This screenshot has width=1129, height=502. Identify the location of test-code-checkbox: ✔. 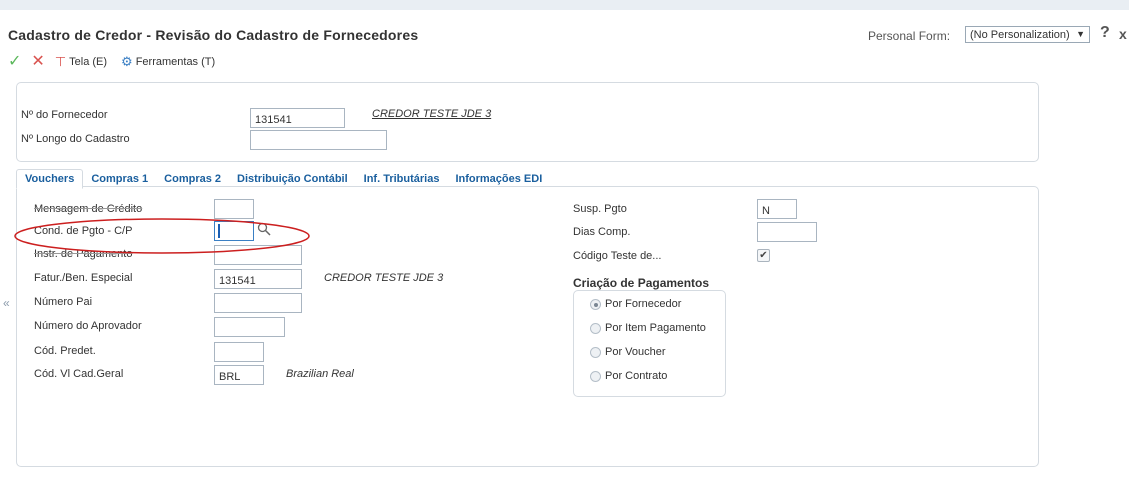
(763, 255).